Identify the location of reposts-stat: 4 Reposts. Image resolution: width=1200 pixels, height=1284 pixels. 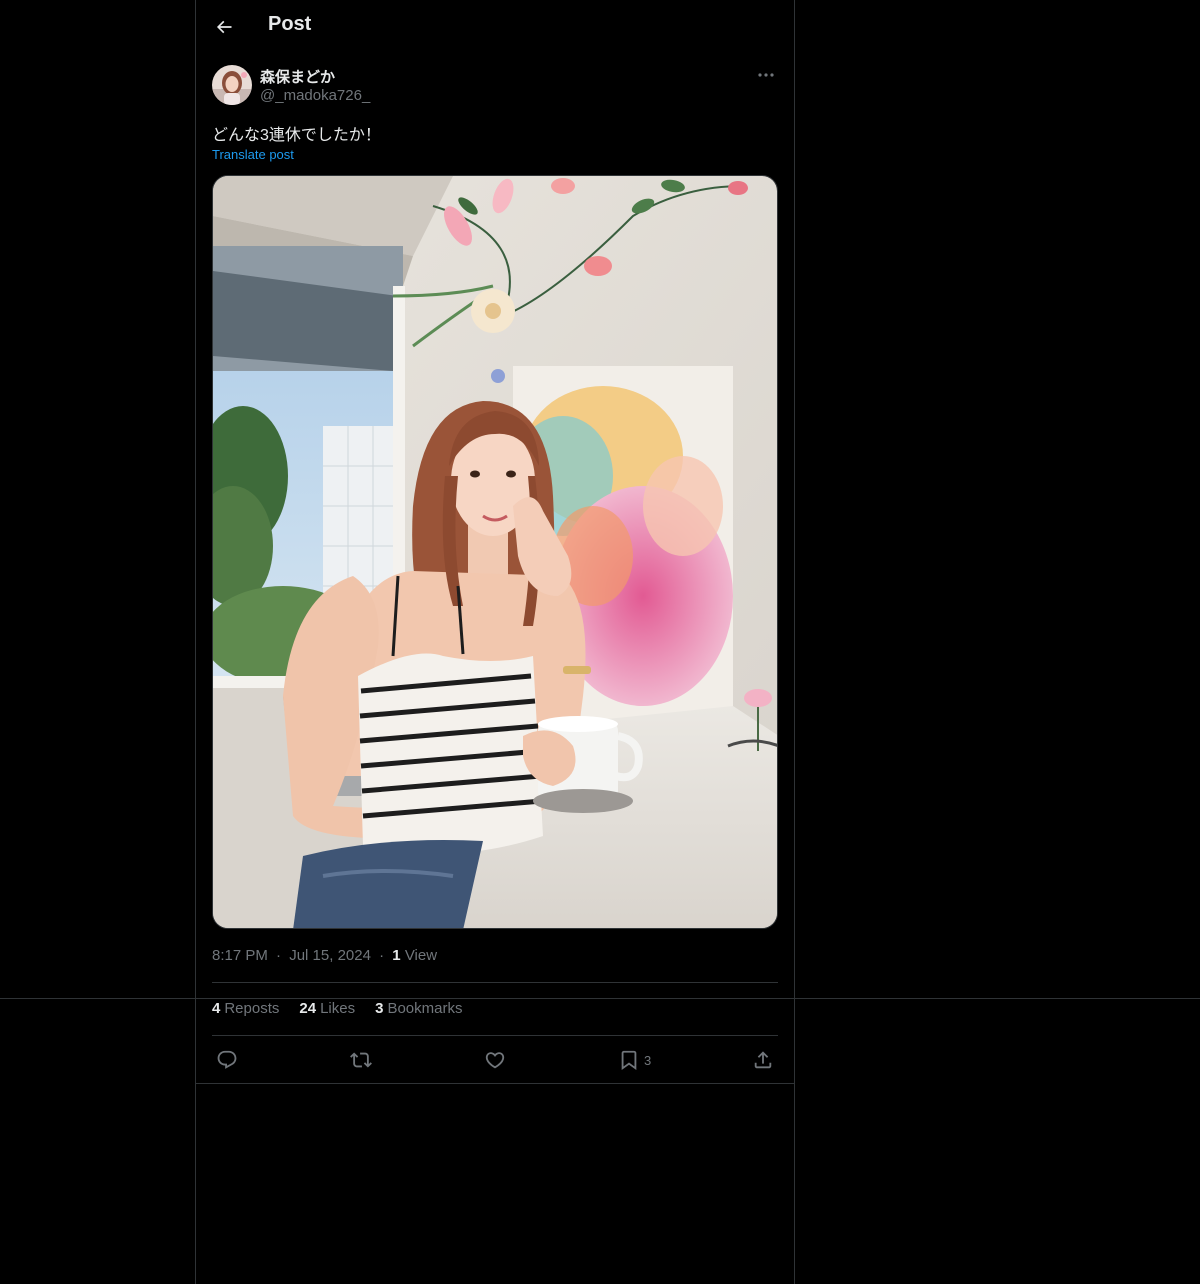
(245, 1008).